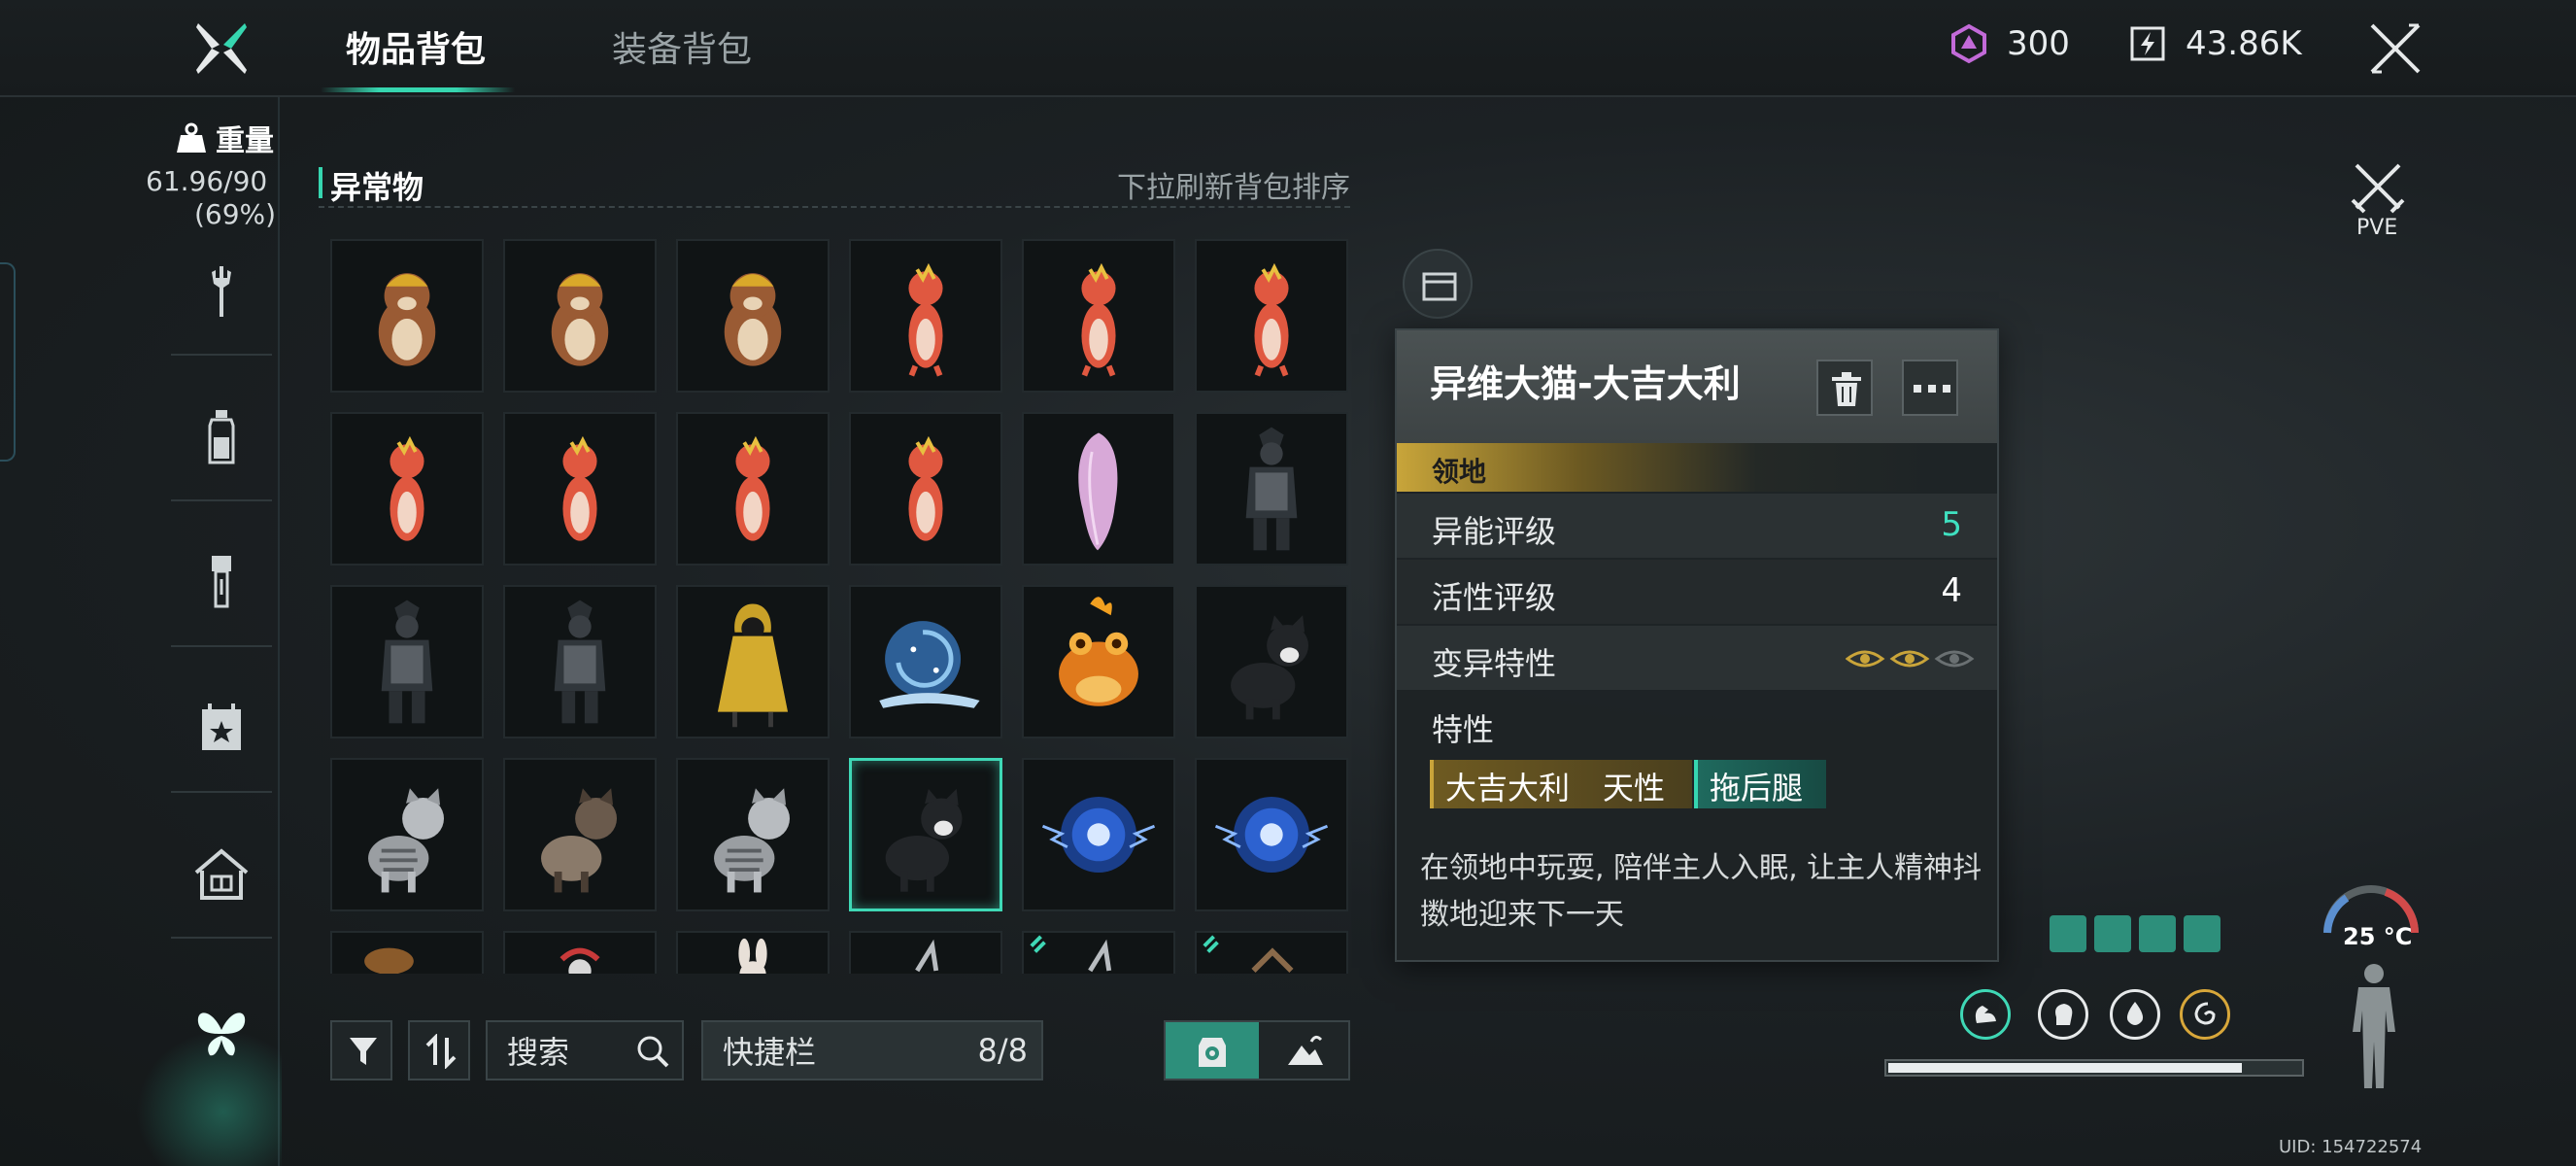  Describe the element at coordinates (221, 48) in the screenshot. I see `game-logo-icon` at that location.